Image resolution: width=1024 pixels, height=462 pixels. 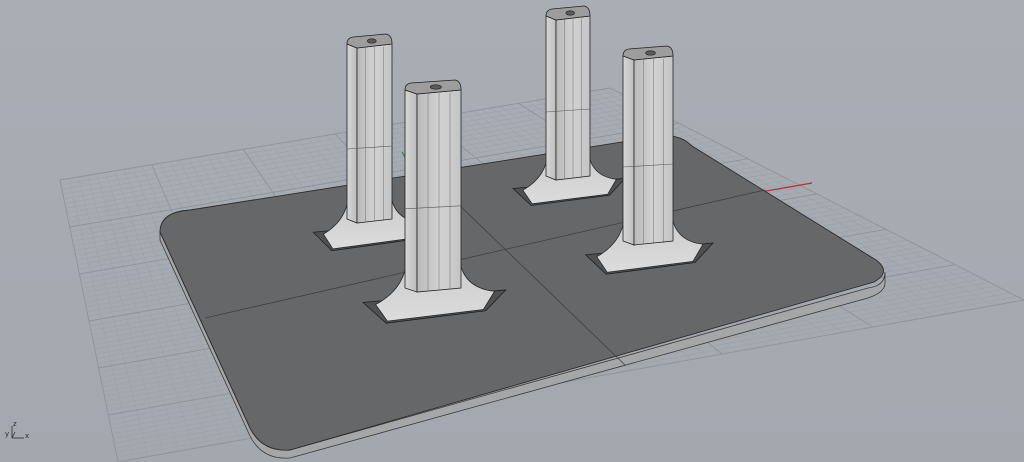 I want to click on gizmo-z-label: z, so click(x=15, y=424).